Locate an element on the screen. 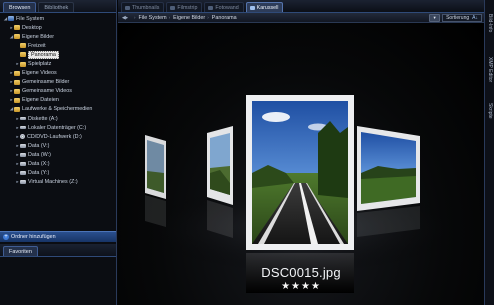  tree-item-label: Lokaler Datenträger (C:) is located at coordinates (57, 127).